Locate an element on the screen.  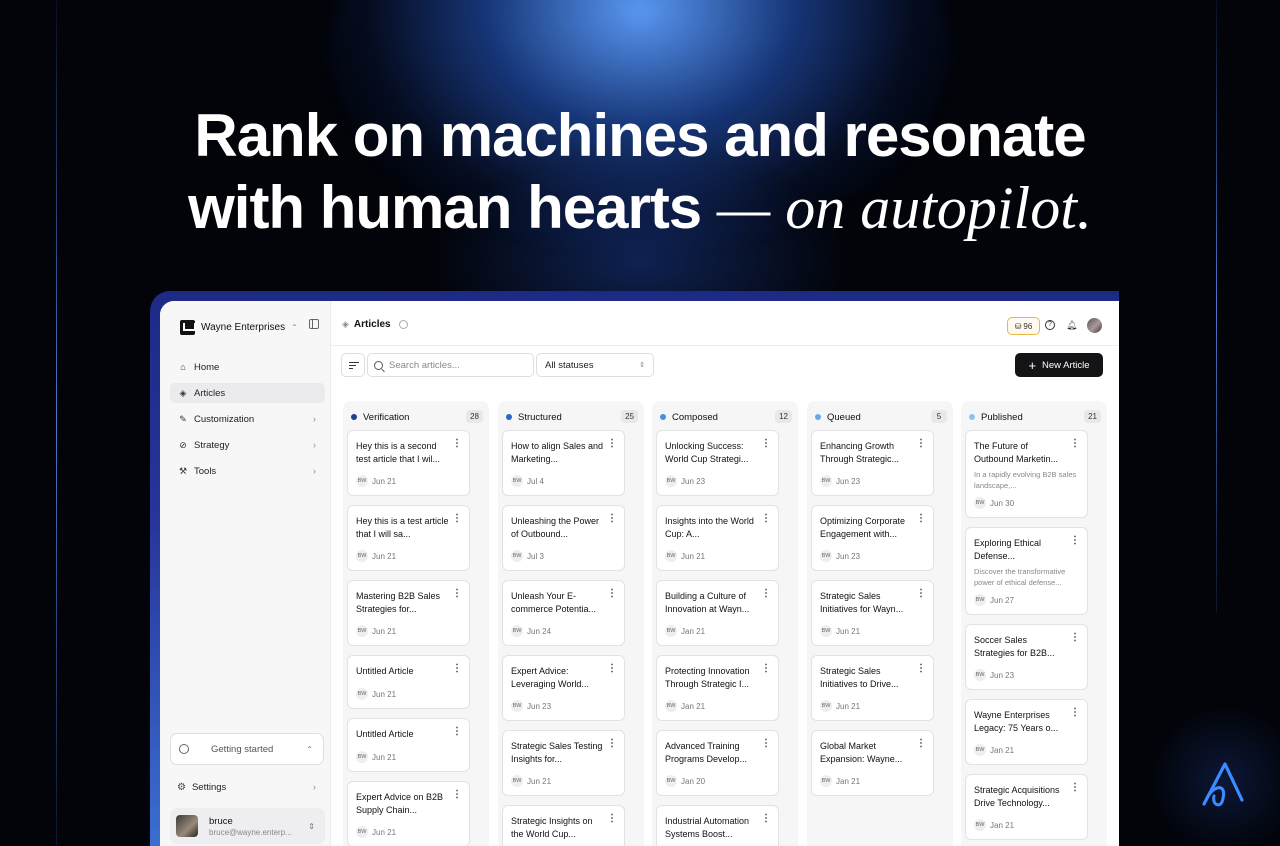
credits-count: 96 is located at coordinates (1028, 326).